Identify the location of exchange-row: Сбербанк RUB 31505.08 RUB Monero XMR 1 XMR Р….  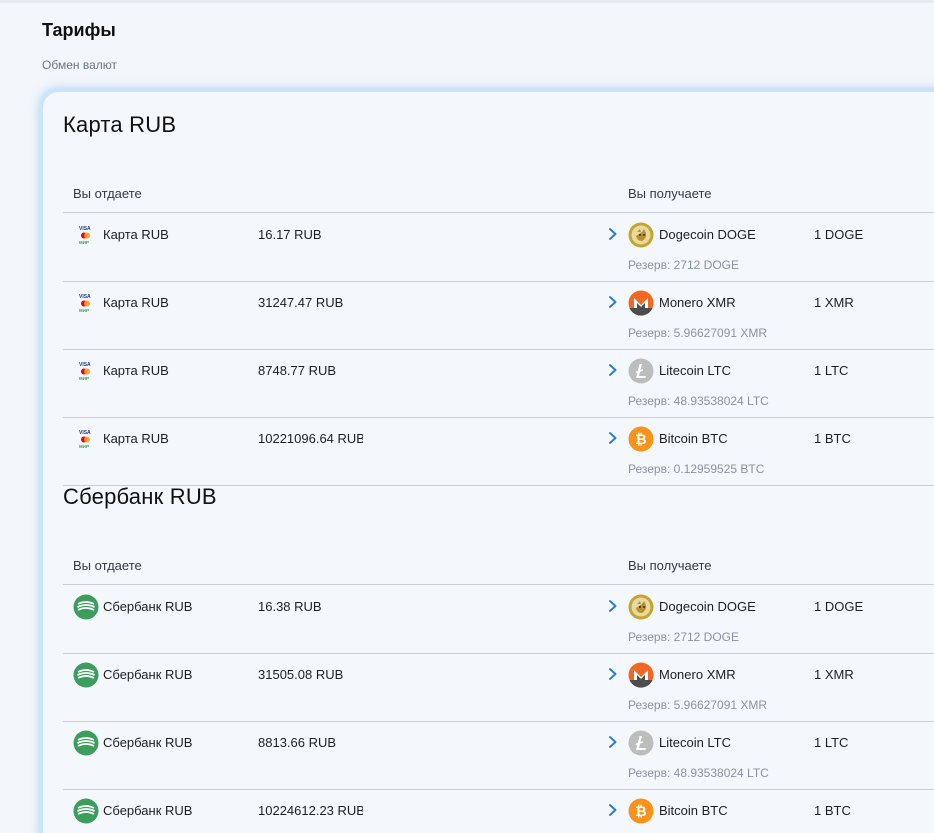
(498, 688).